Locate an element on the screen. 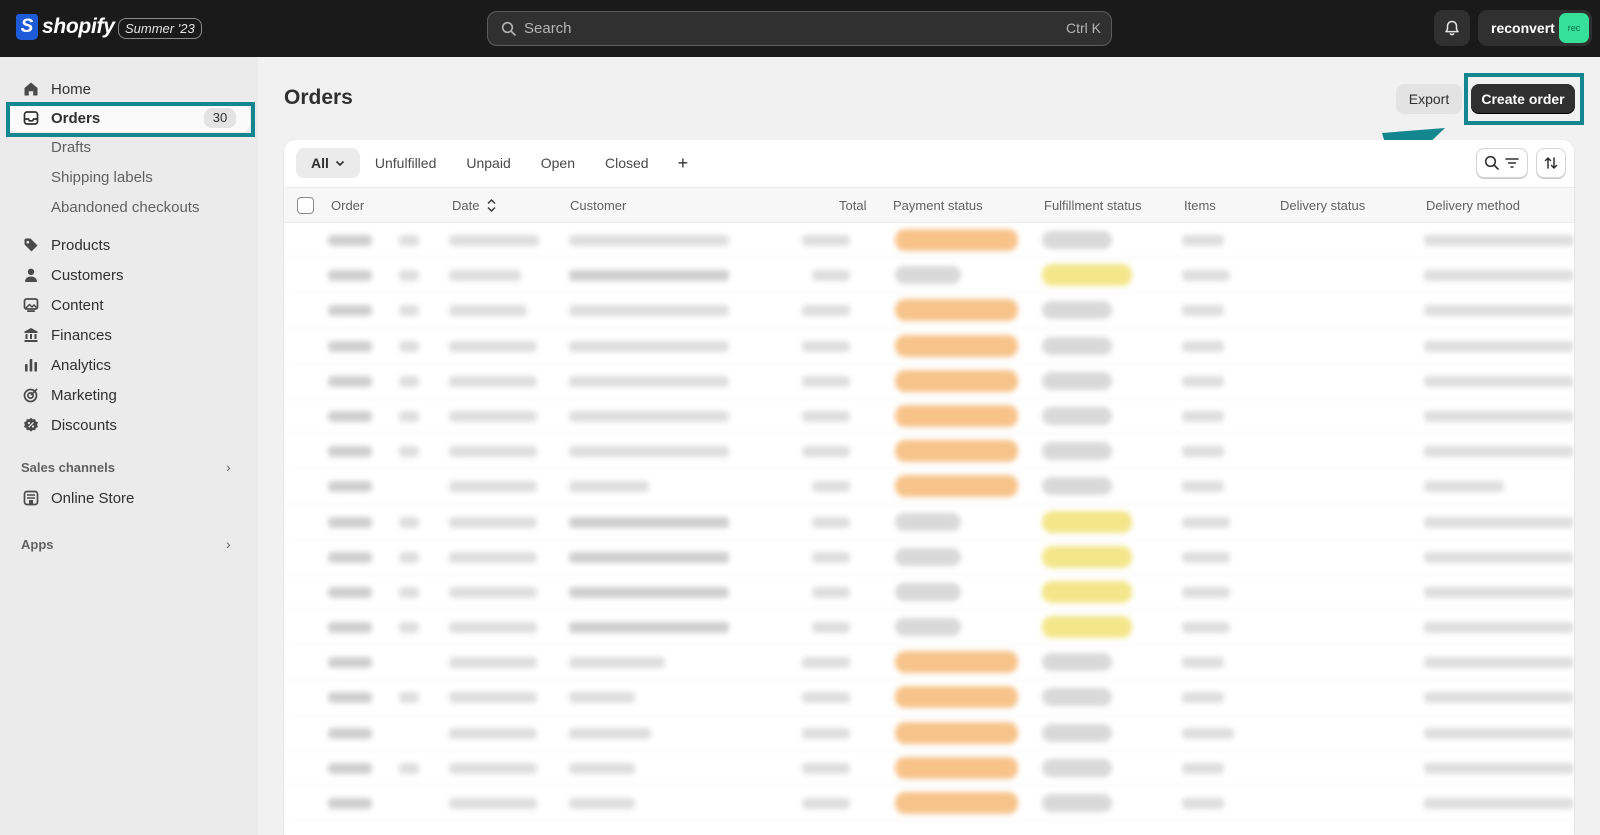 This screenshot has width=1600, height=835. tab-all: All is located at coordinates (328, 163).